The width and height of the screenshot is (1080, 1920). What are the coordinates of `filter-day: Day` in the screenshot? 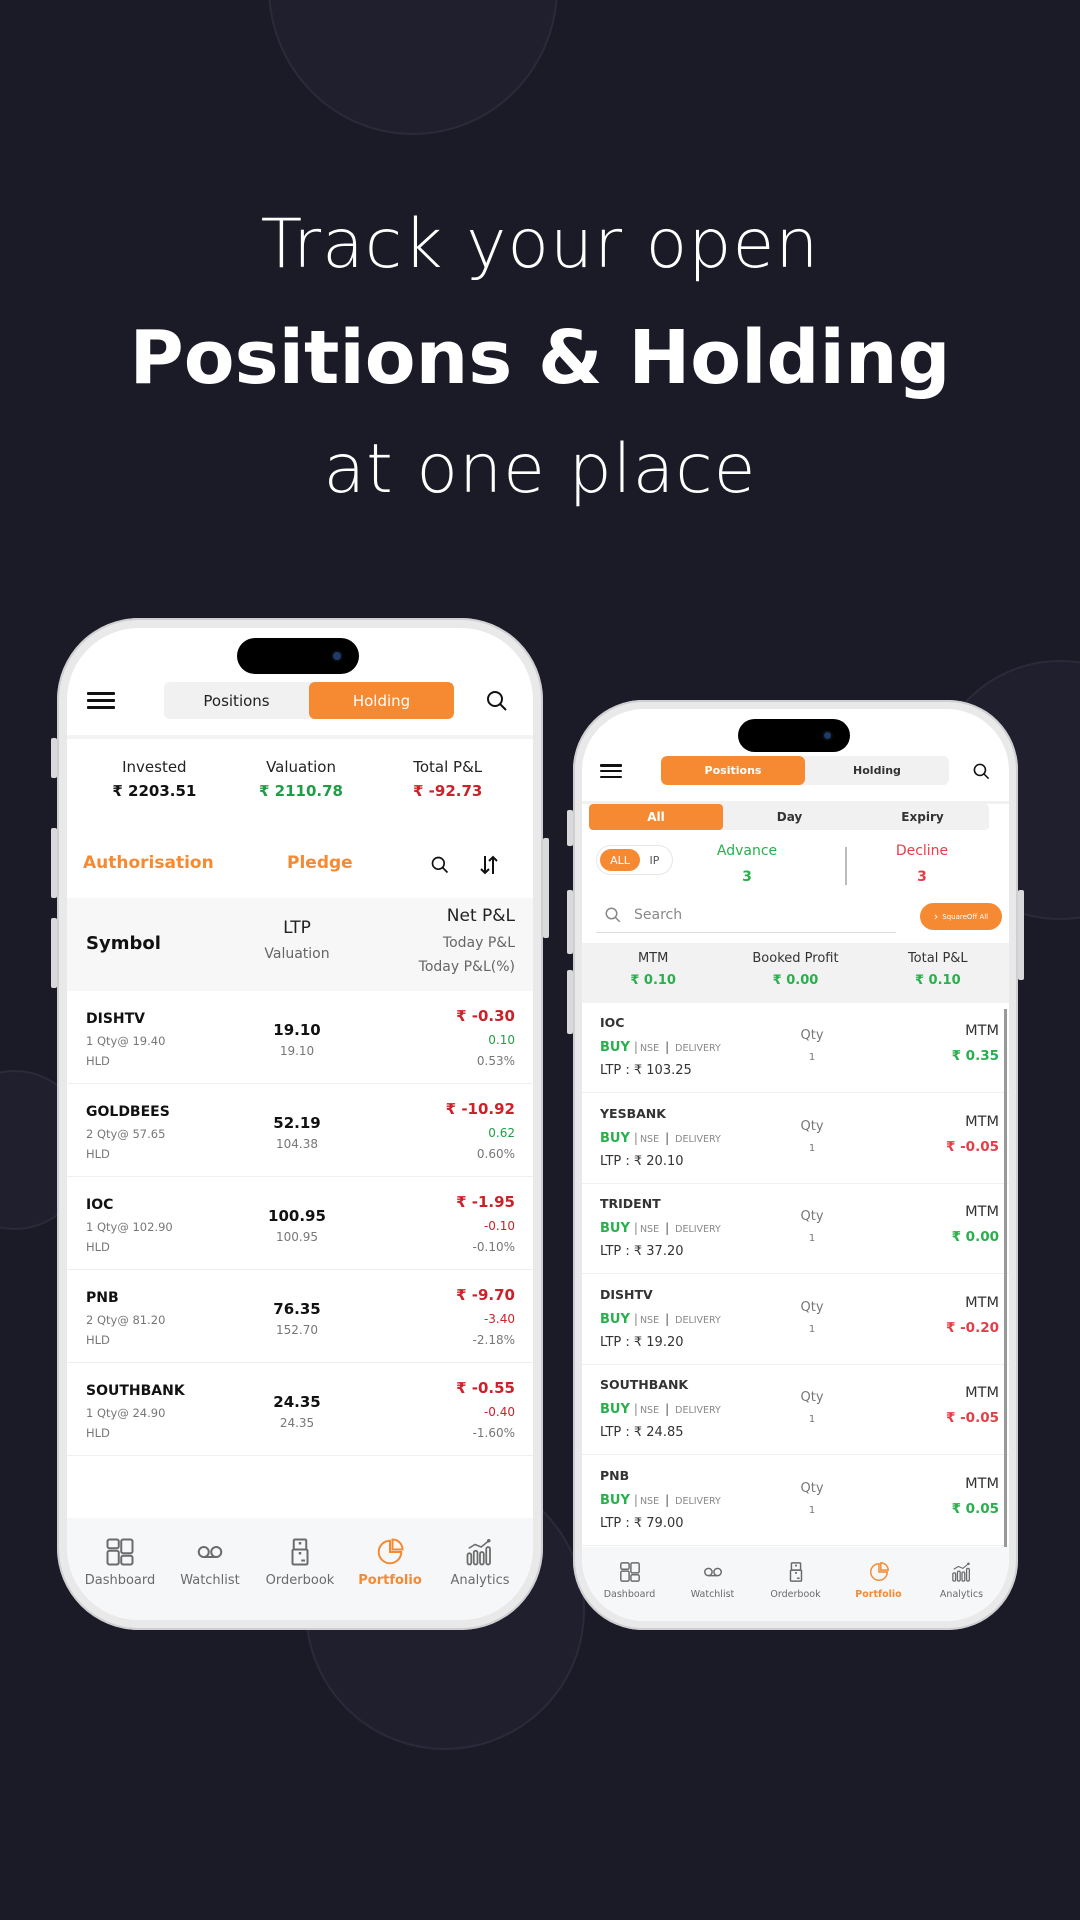 It's located at (789, 817).